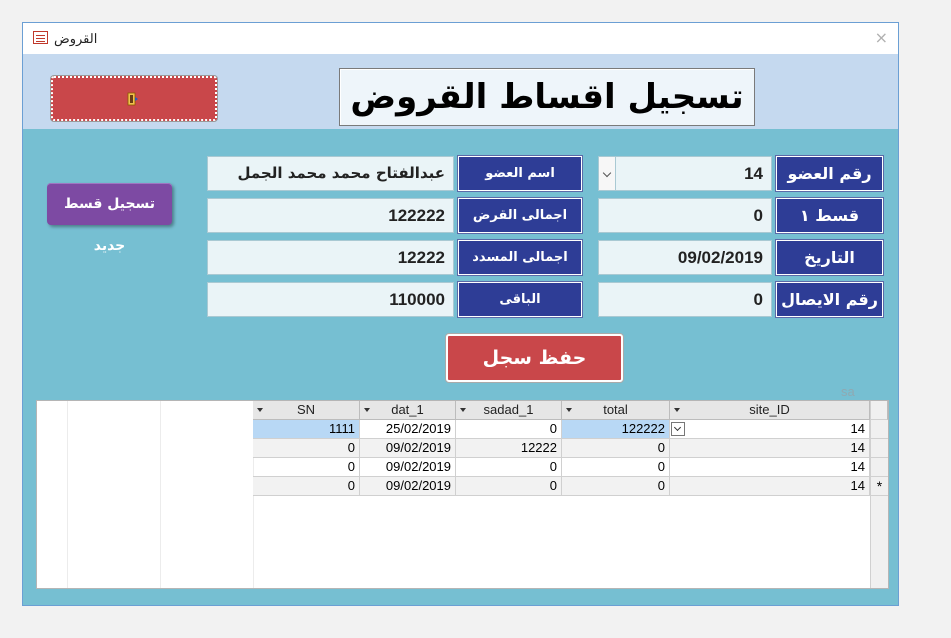  What do you see at coordinates (520, 299) in the screenshot?
I see `remaining-label: الباقى` at bounding box center [520, 299].